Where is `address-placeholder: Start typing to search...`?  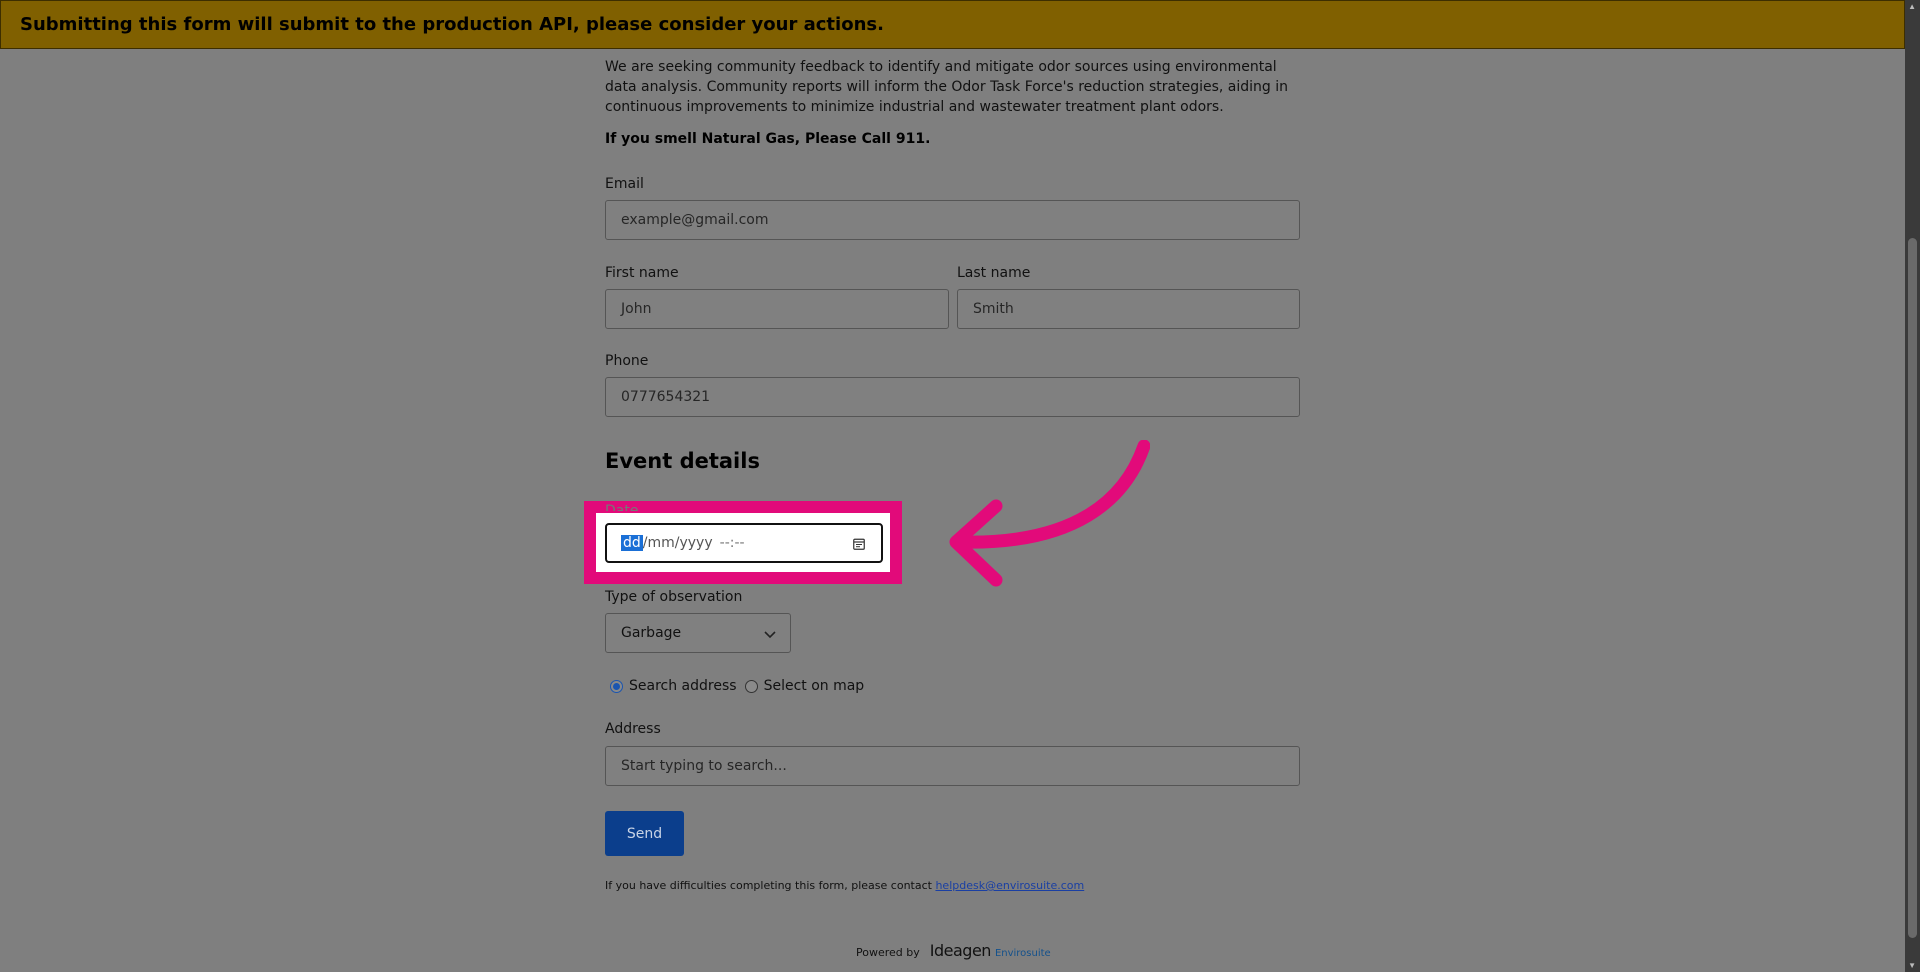 address-placeholder: Start typing to search... is located at coordinates (704, 766).